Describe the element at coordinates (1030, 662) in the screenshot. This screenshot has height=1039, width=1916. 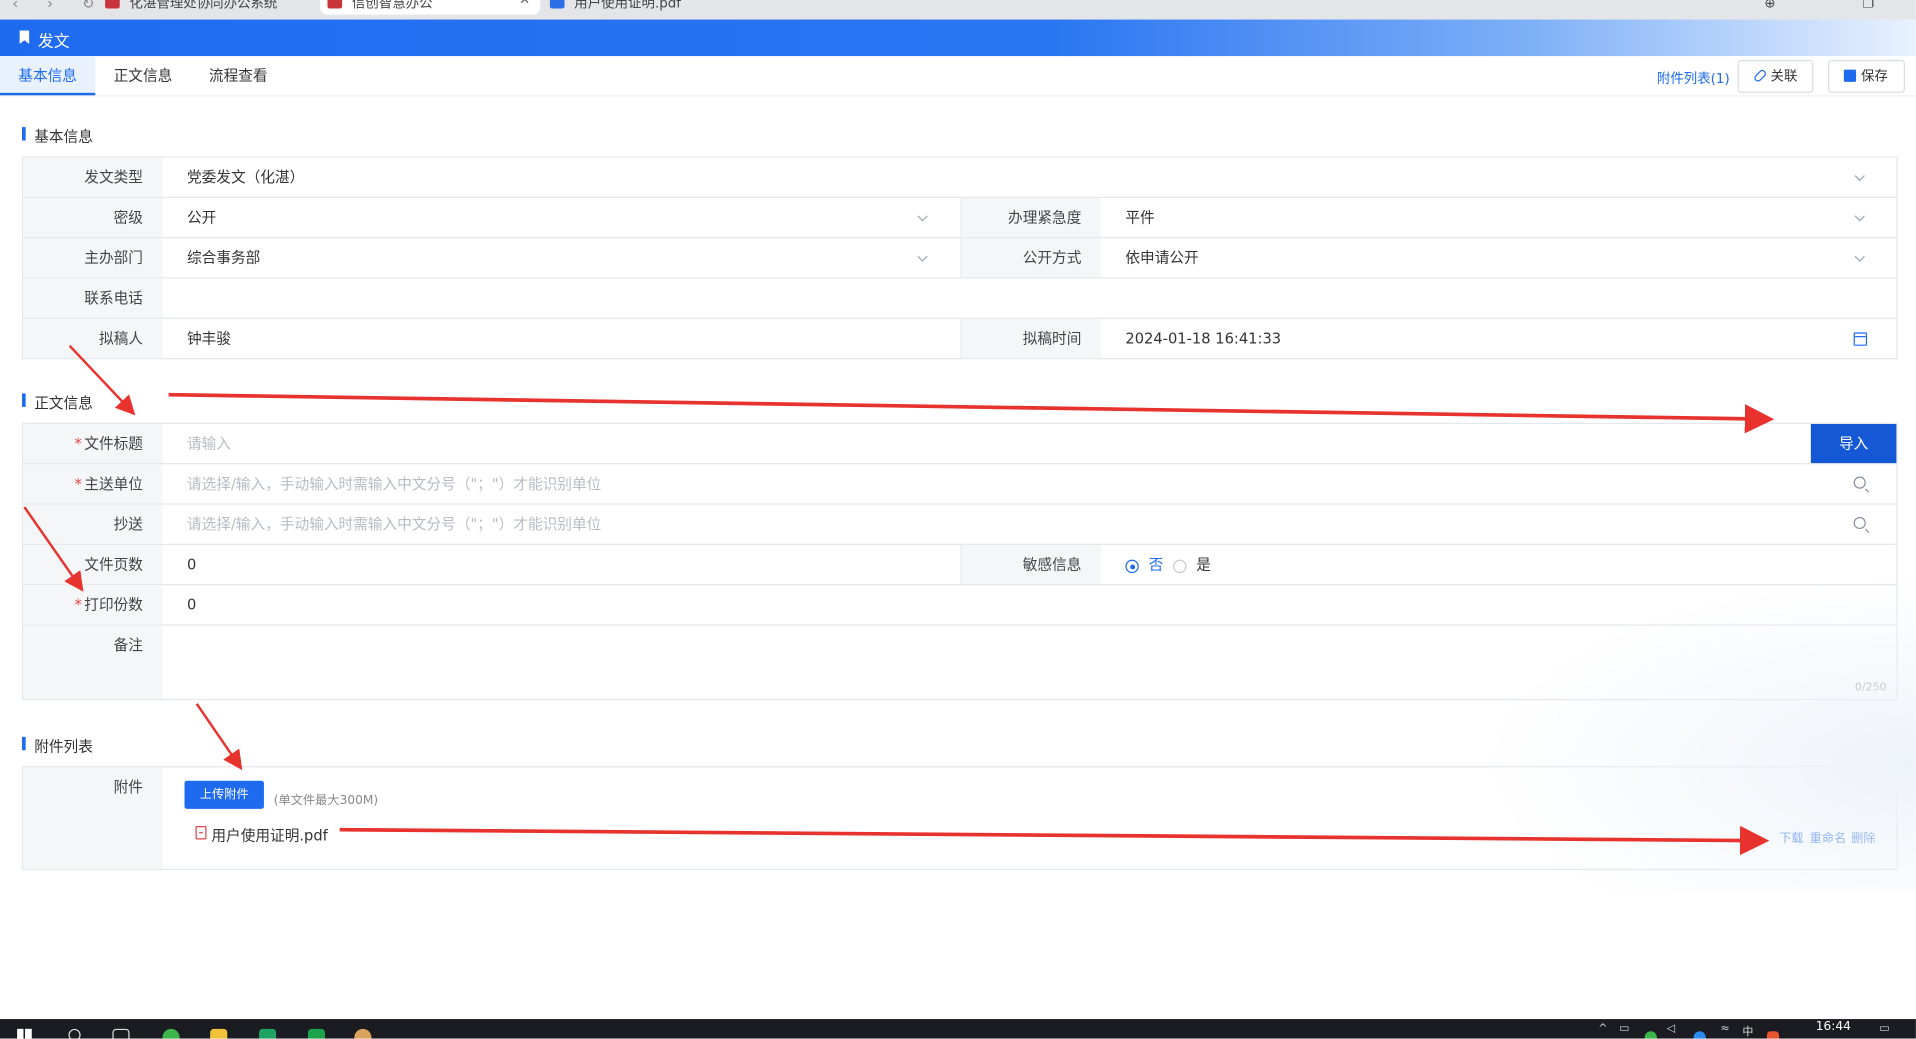
I see `remark-textarea` at that location.